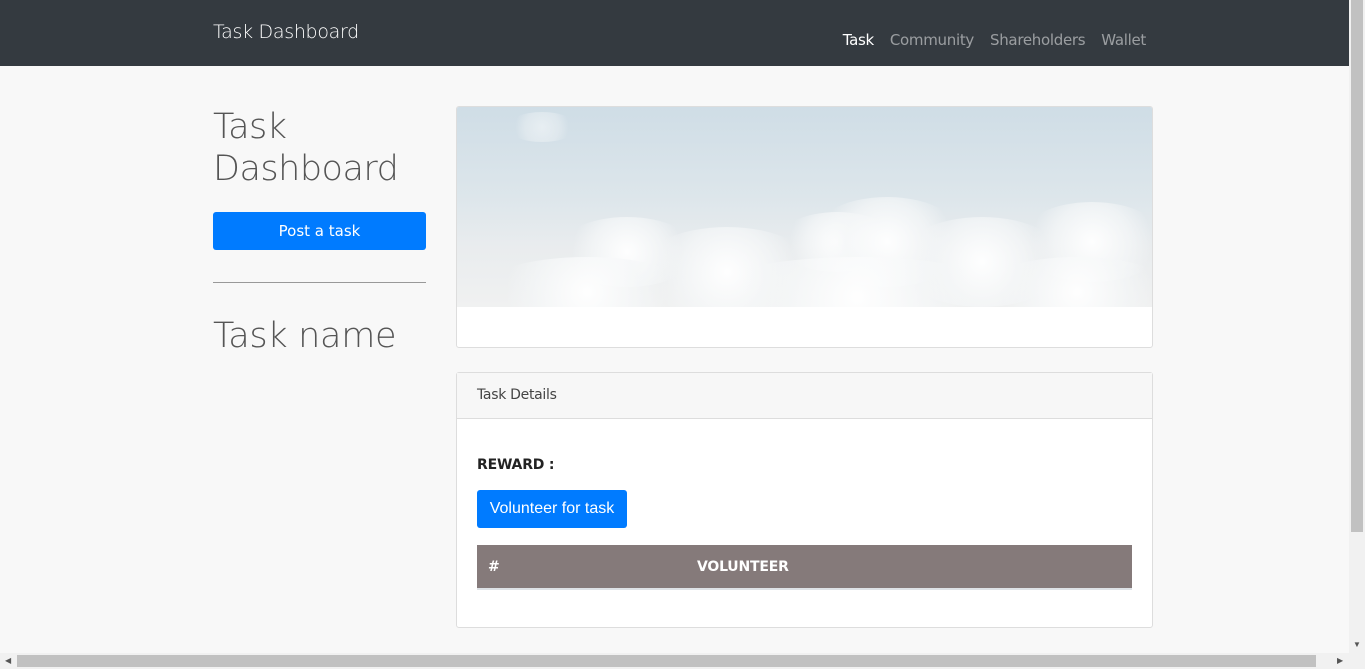 This screenshot has height=669, width=1365. I want to click on nav-link-community: Community, so click(932, 40).